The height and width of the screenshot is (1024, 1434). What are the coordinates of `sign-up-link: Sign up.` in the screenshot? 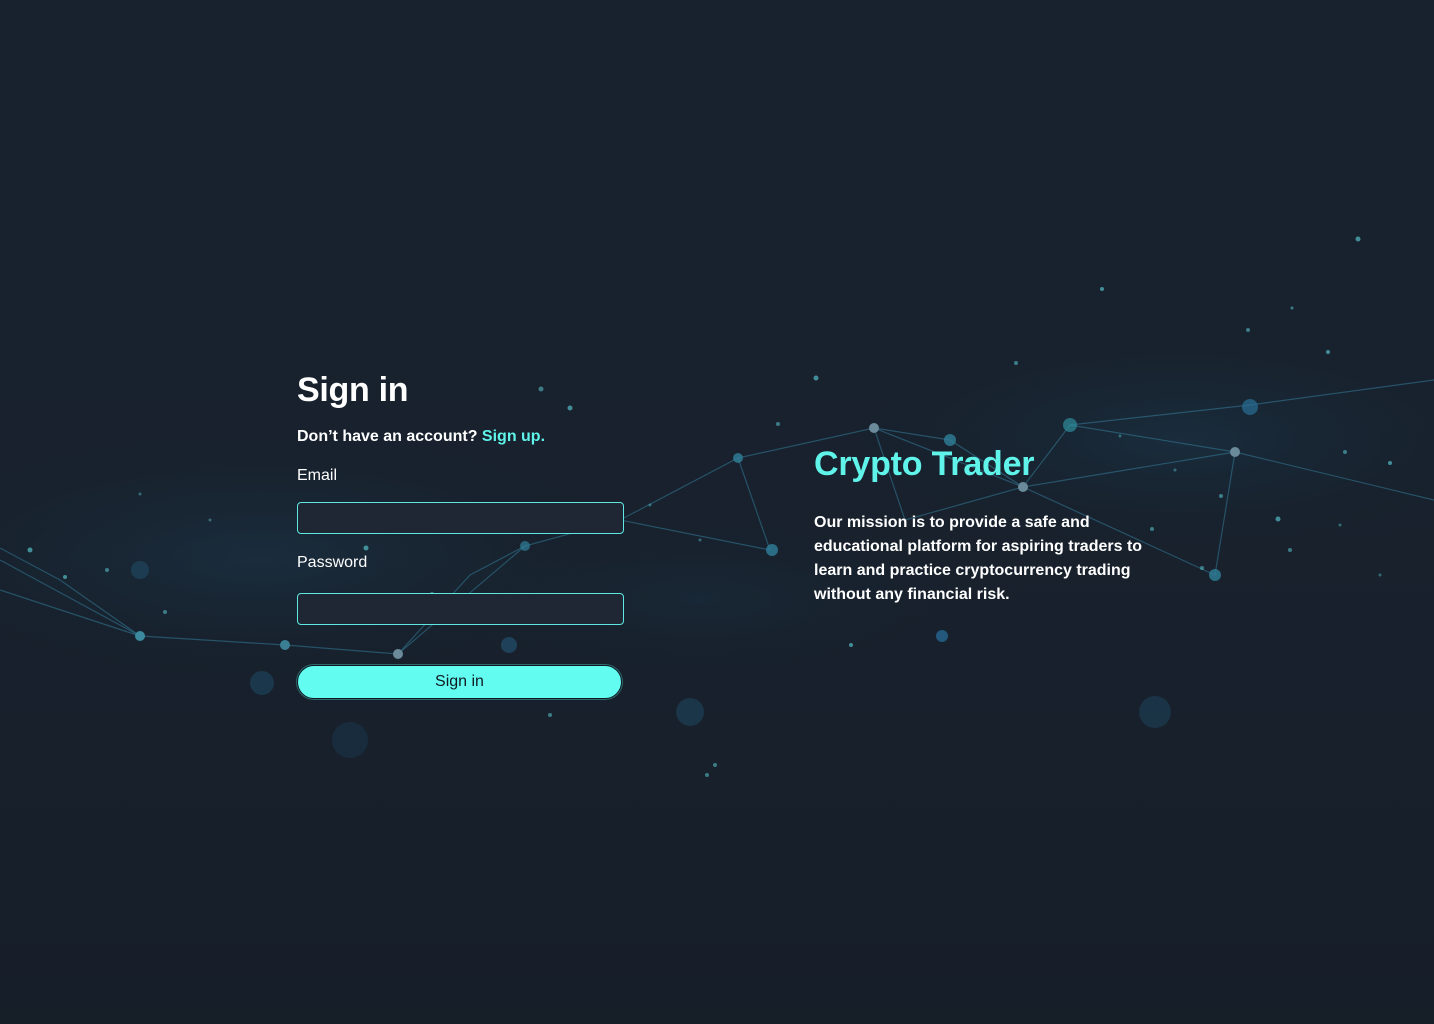 It's located at (513, 436).